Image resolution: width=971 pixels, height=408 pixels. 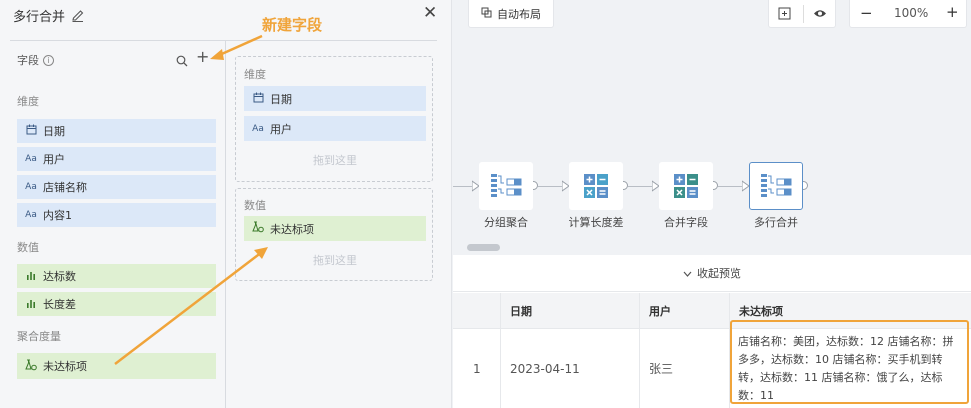 I want to click on info-icon: i, so click(x=48, y=60).